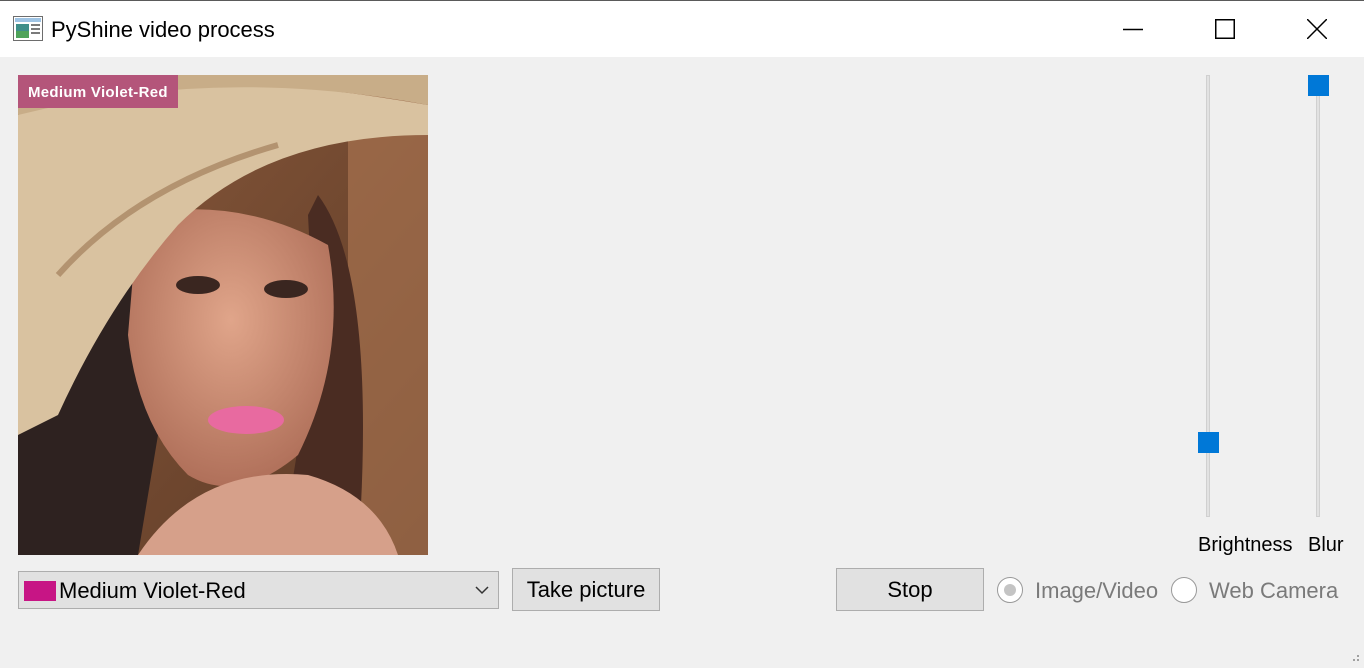  Describe the element at coordinates (1326, 545) in the screenshot. I see `blur-label: Blur` at that location.